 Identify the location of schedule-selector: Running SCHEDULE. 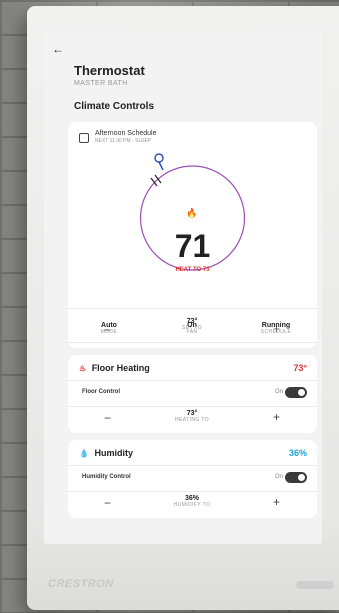
(276, 328).